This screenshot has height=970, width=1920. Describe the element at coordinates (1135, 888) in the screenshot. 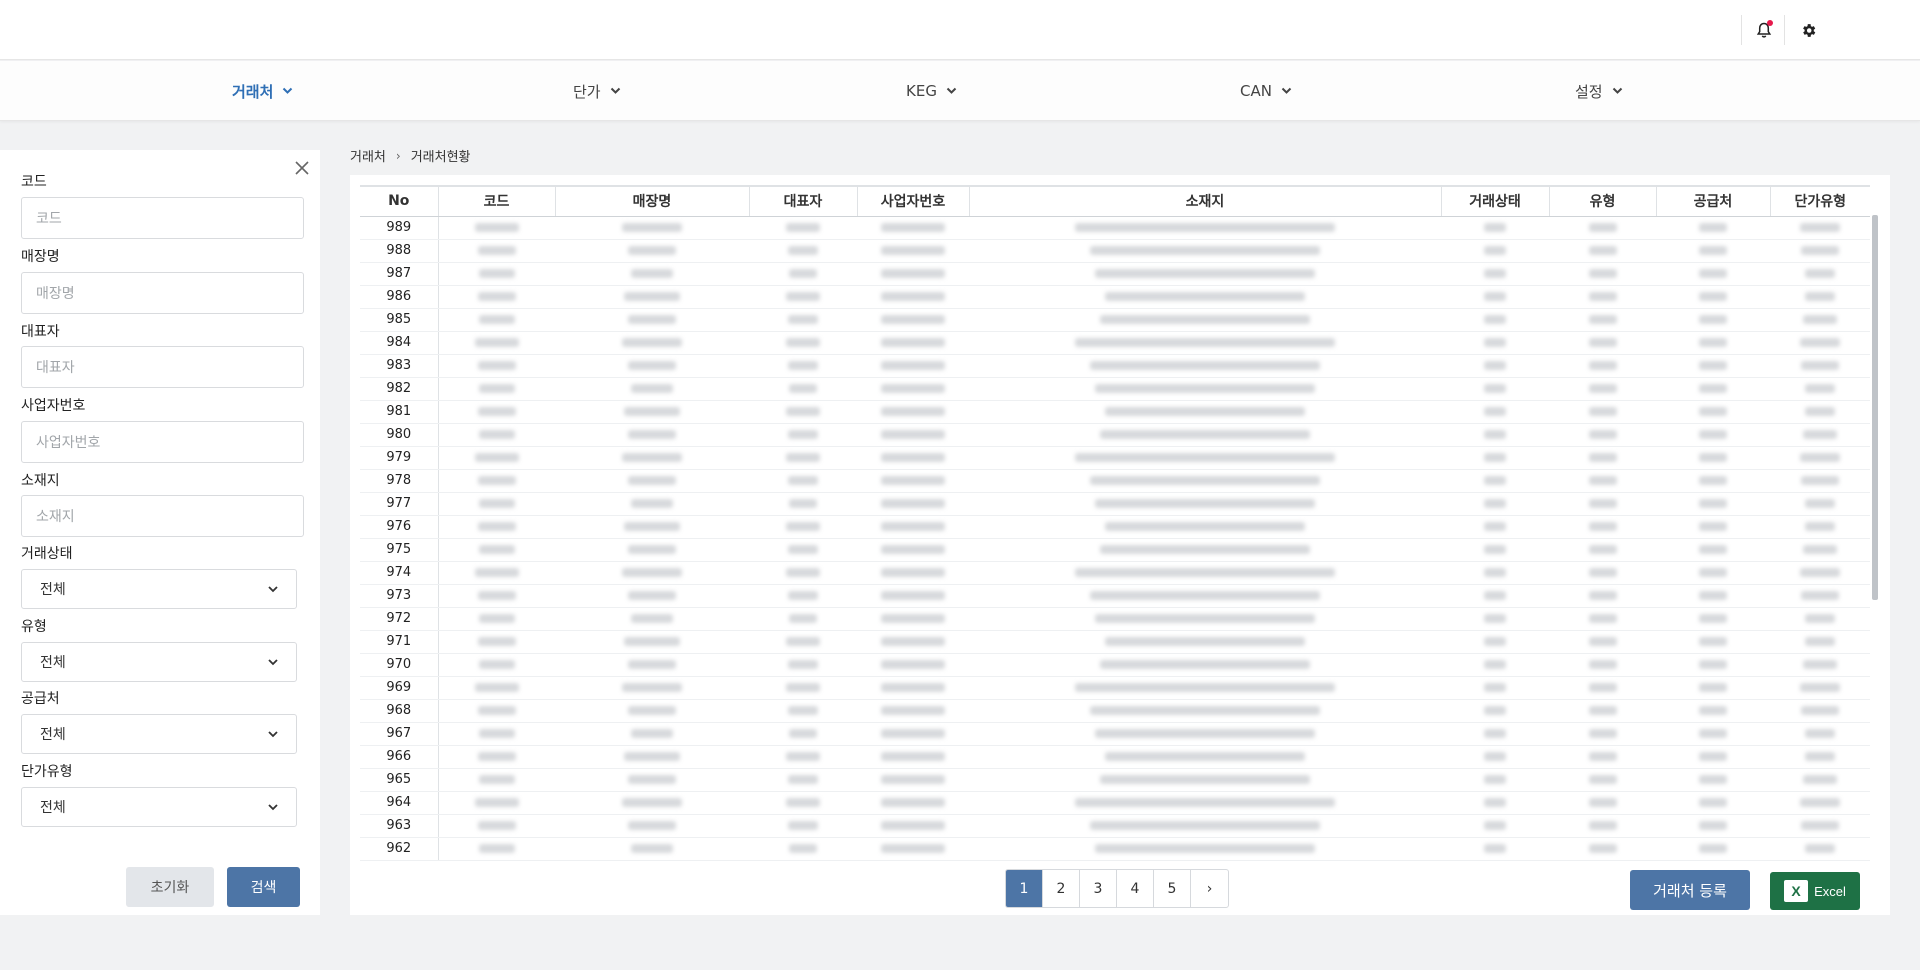

I see `page-button: 4` at that location.